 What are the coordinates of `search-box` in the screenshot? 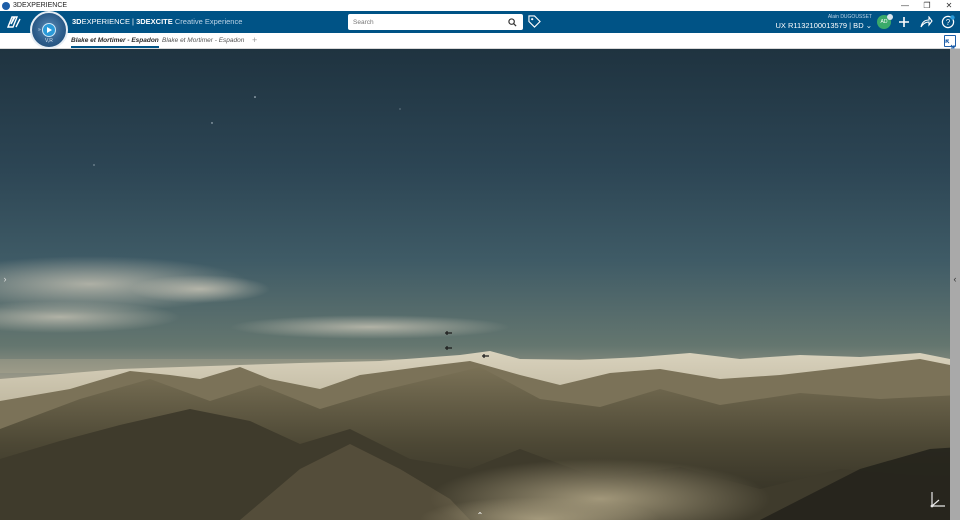 It's located at (435, 22).